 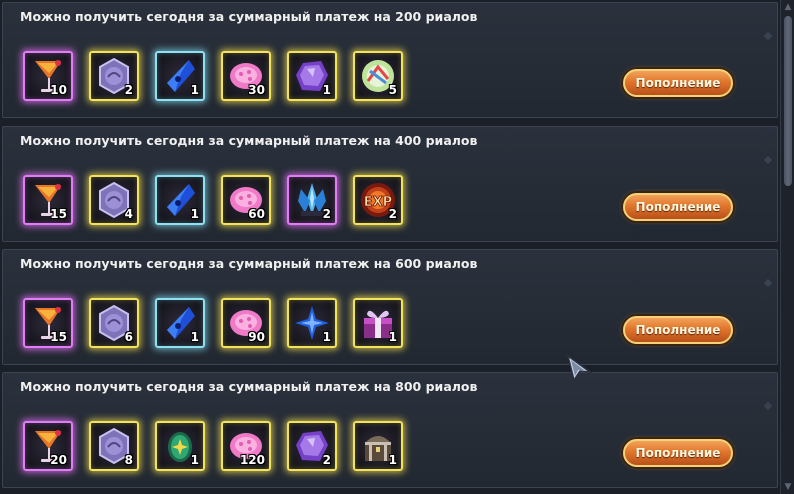 What do you see at coordinates (128, 337) in the screenshot?
I see `item-quantity: 6` at bounding box center [128, 337].